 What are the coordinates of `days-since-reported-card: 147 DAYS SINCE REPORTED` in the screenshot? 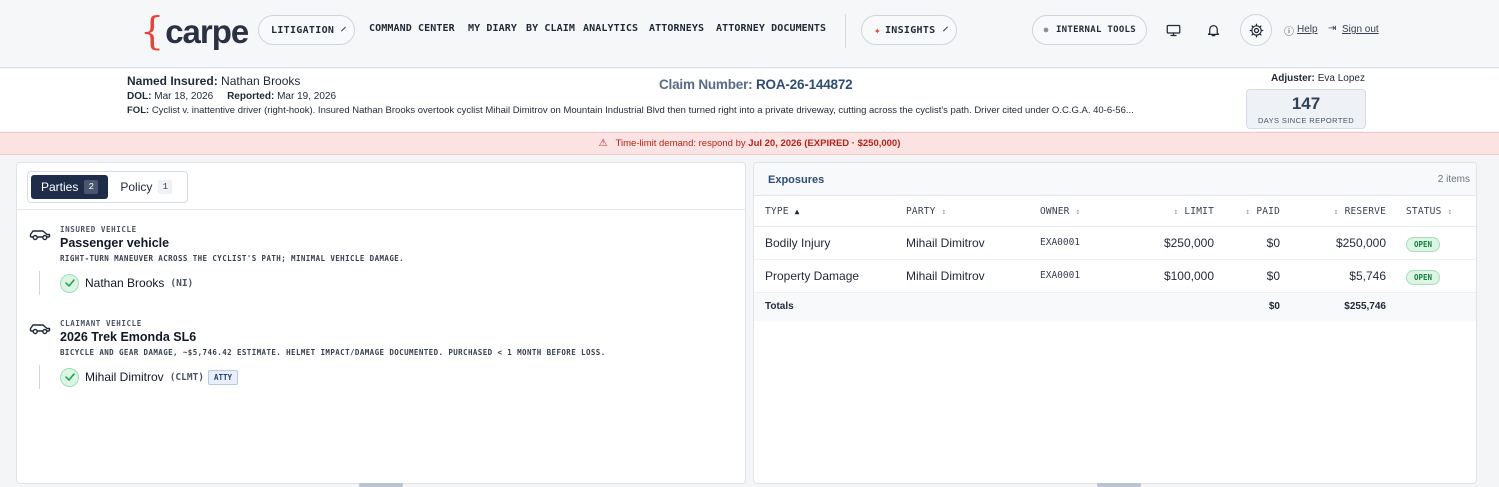 It's located at (1306, 109).